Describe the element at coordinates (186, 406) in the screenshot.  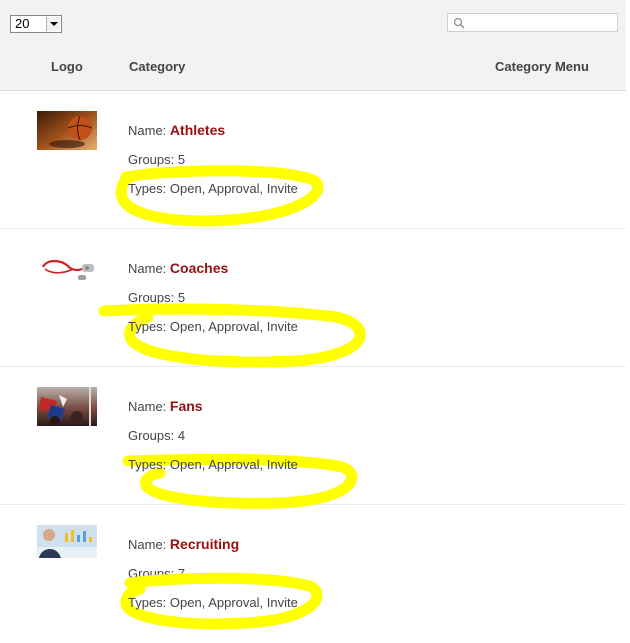
I see `category-name-link: Fans` at that location.